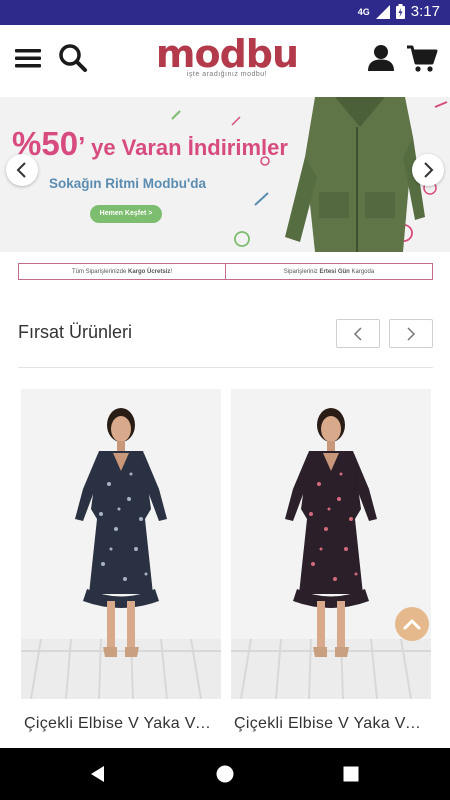 The image size is (450, 800). Describe the element at coordinates (75, 332) in the screenshot. I see `section-title: Fırsat Ürünleri` at that location.